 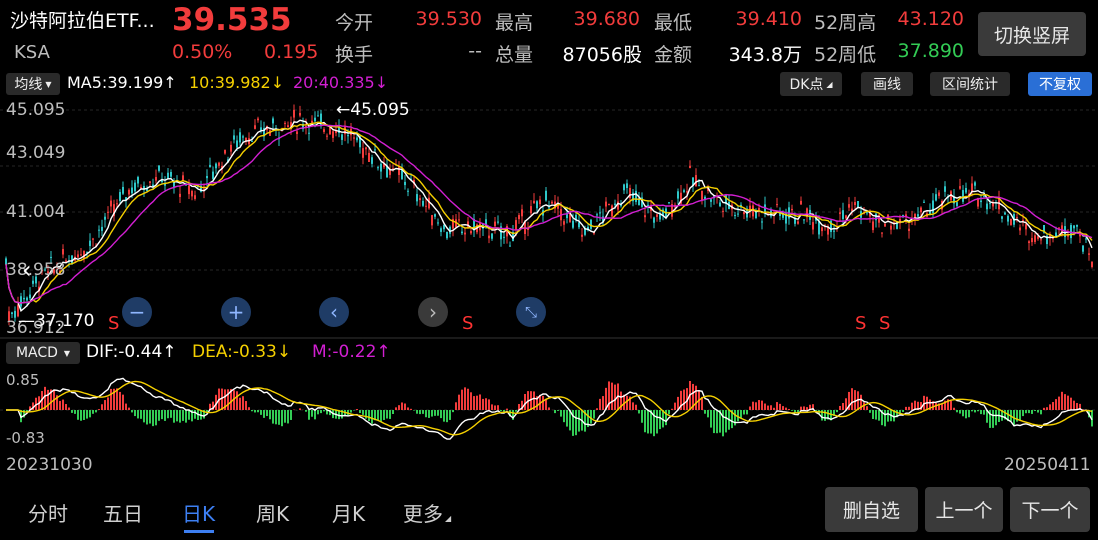 What do you see at coordinates (602, 55) in the screenshot?
I see `volume-value: 87056股` at bounding box center [602, 55].